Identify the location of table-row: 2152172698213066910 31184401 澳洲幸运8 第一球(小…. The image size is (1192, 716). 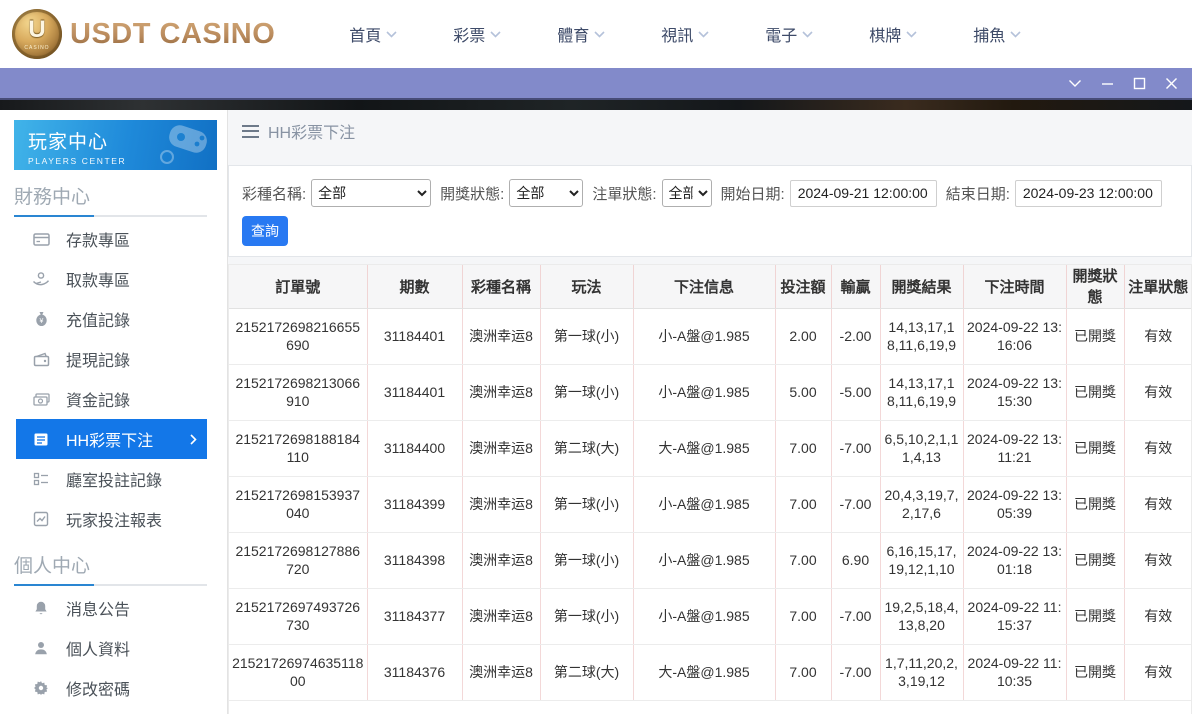
(710, 392).